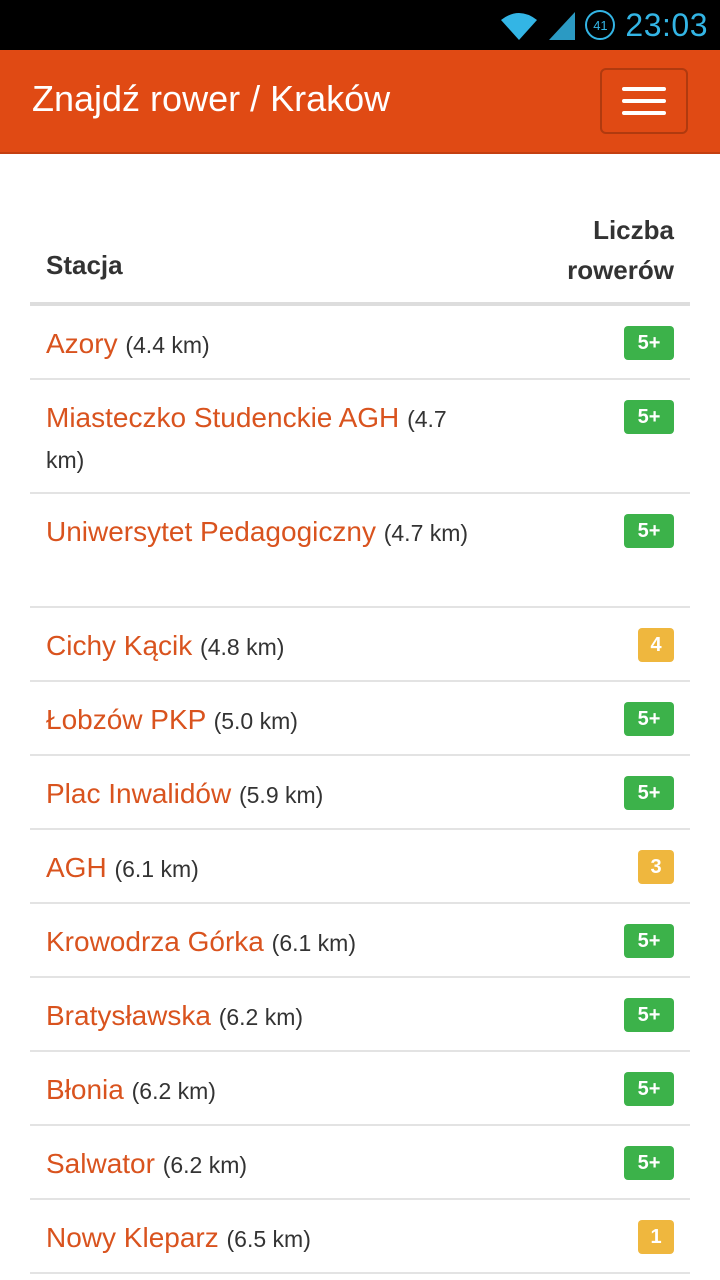 This screenshot has width=720, height=1280. What do you see at coordinates (360, 25) in the screenshot?
I see `status-bar: 41 23:03` at bounding box center [360, 25].